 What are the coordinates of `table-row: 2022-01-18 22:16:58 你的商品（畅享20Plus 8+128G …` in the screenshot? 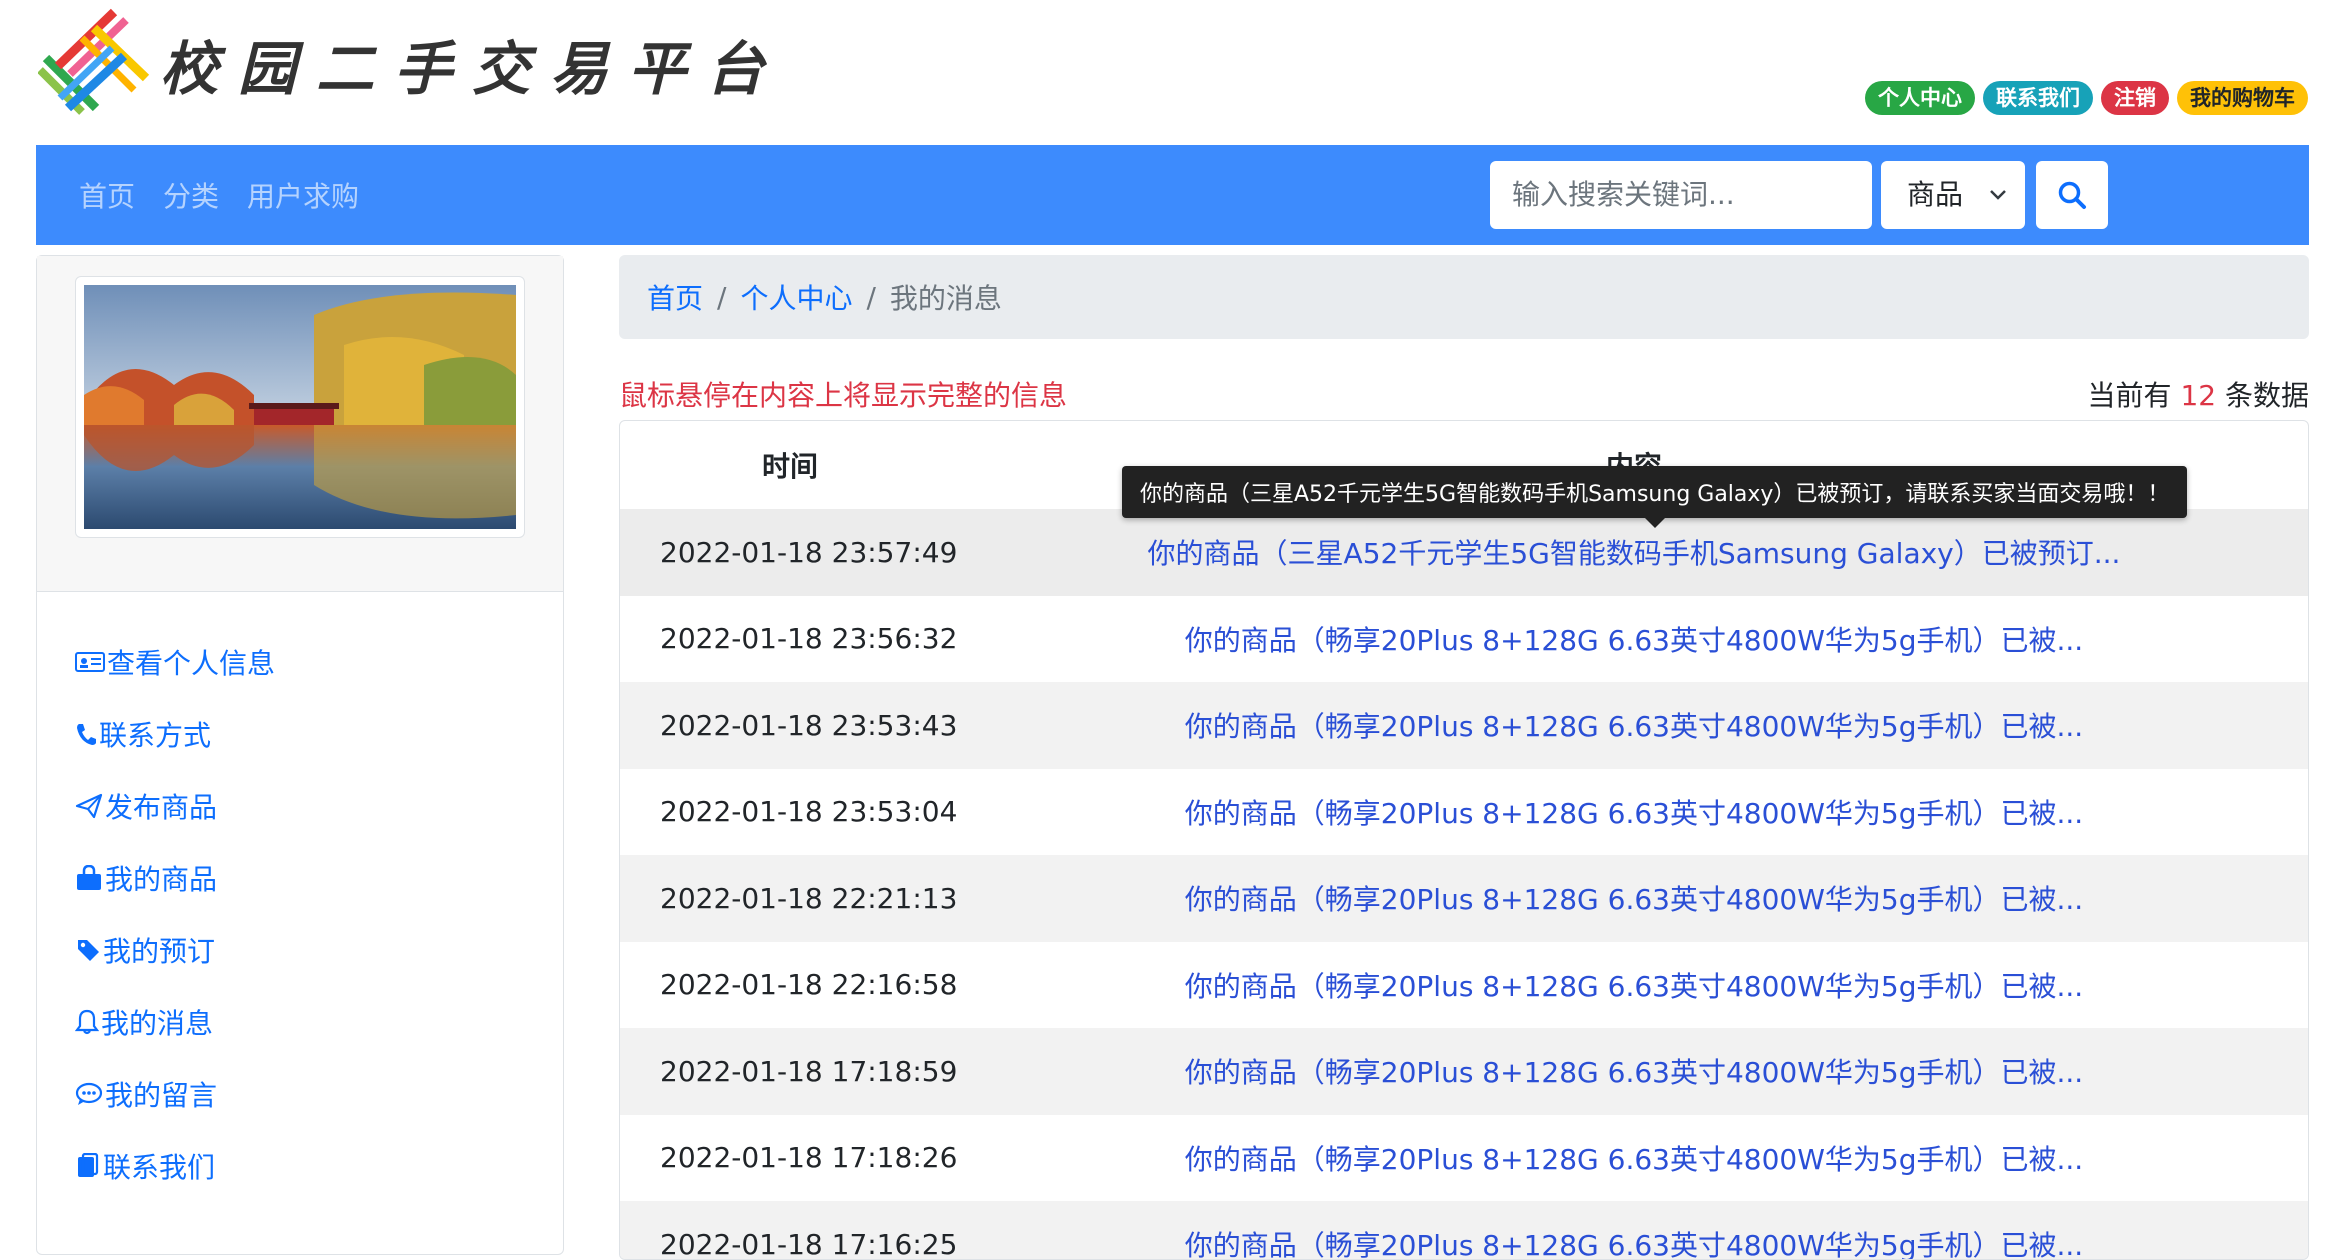 It's located at (1464, 985).